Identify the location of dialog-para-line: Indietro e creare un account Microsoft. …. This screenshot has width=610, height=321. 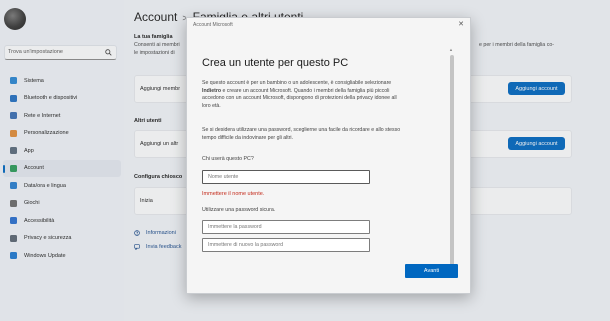
(295, 91).